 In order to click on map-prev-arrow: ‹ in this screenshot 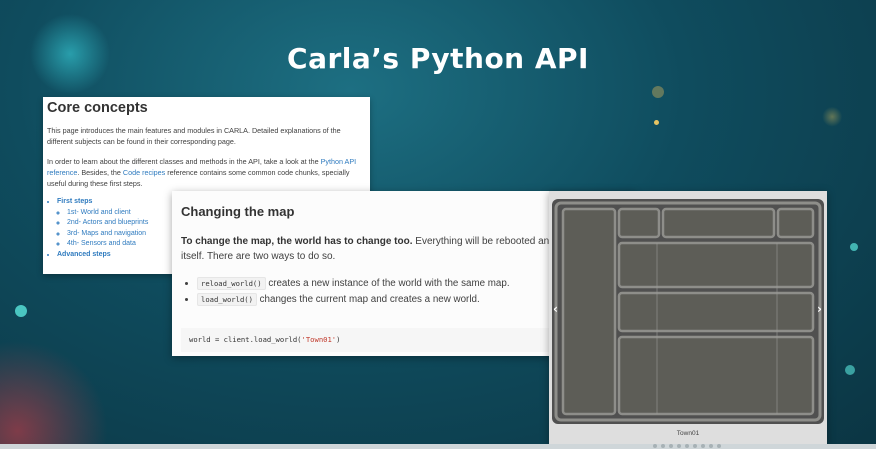, I will do `click(555, 309)`.